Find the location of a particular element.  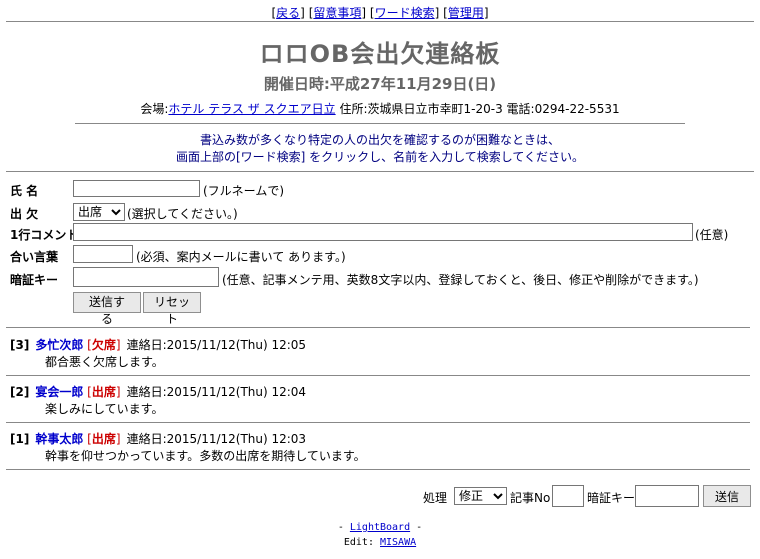

key-label: 暗証キー is located at coordinates (34, 280).